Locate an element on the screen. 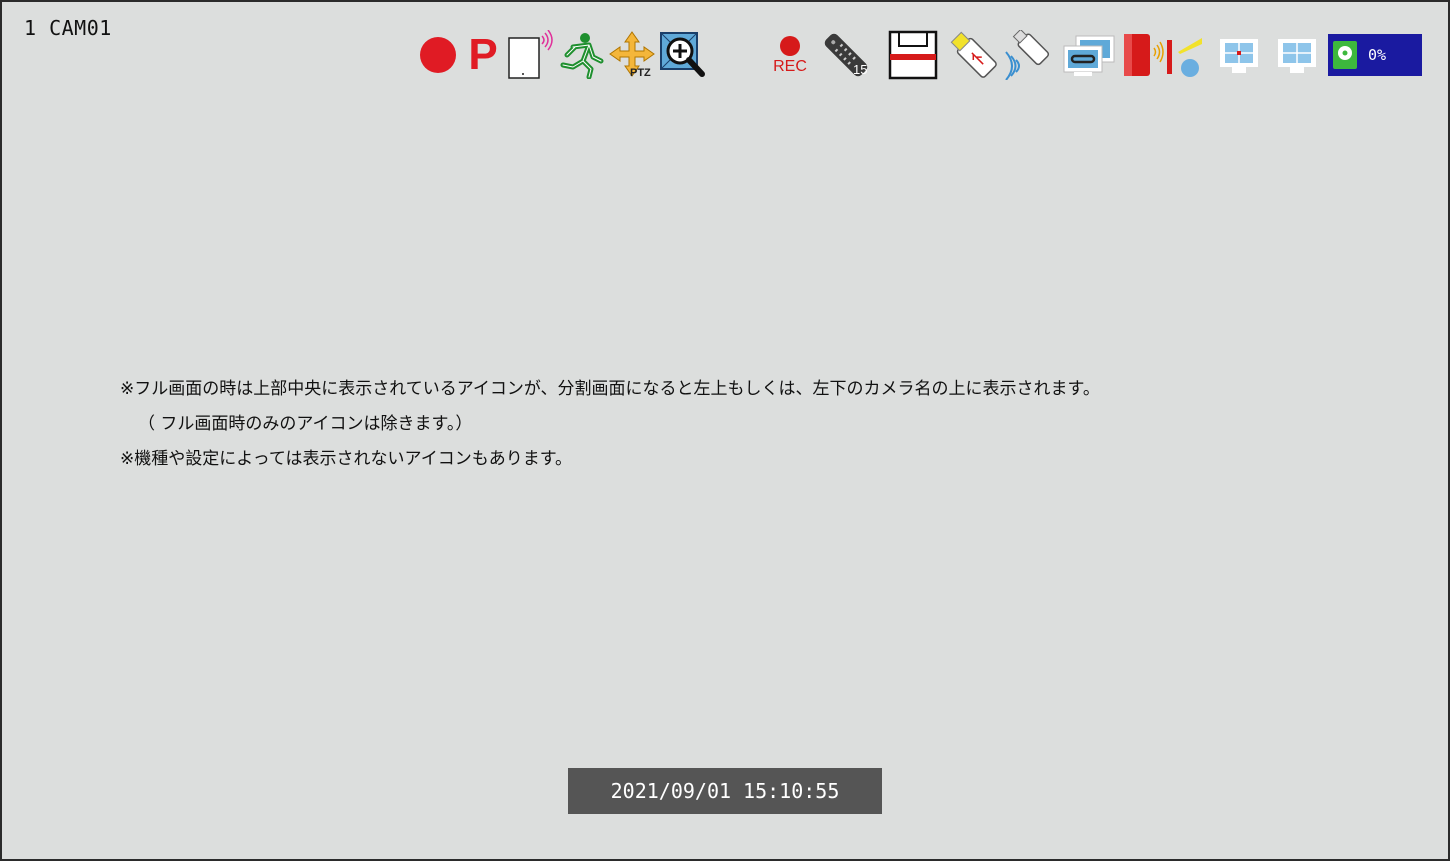 This screenshot has height=861, width=1450. ptz-icon: PTZ is located at coordinates (632, 55).